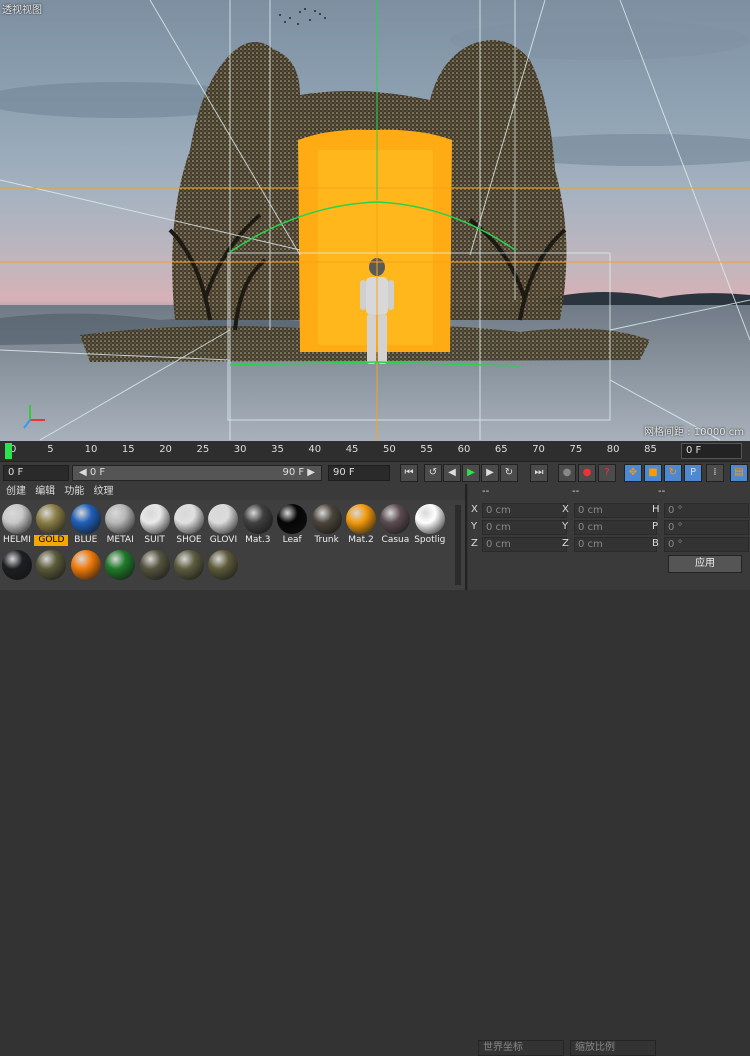 This screenshot has width=750, height=1056. What do you see at coordinates (474, 526) in the screenshot?
I see `coord-axis-label: Y` at bounding box center [474, 526].